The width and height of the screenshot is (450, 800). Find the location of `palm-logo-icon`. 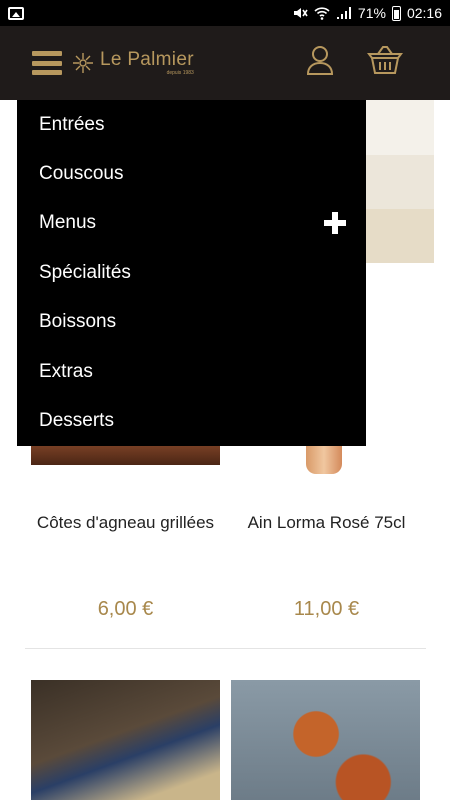

palm-logo-icon is located at coordinates (83, 63).